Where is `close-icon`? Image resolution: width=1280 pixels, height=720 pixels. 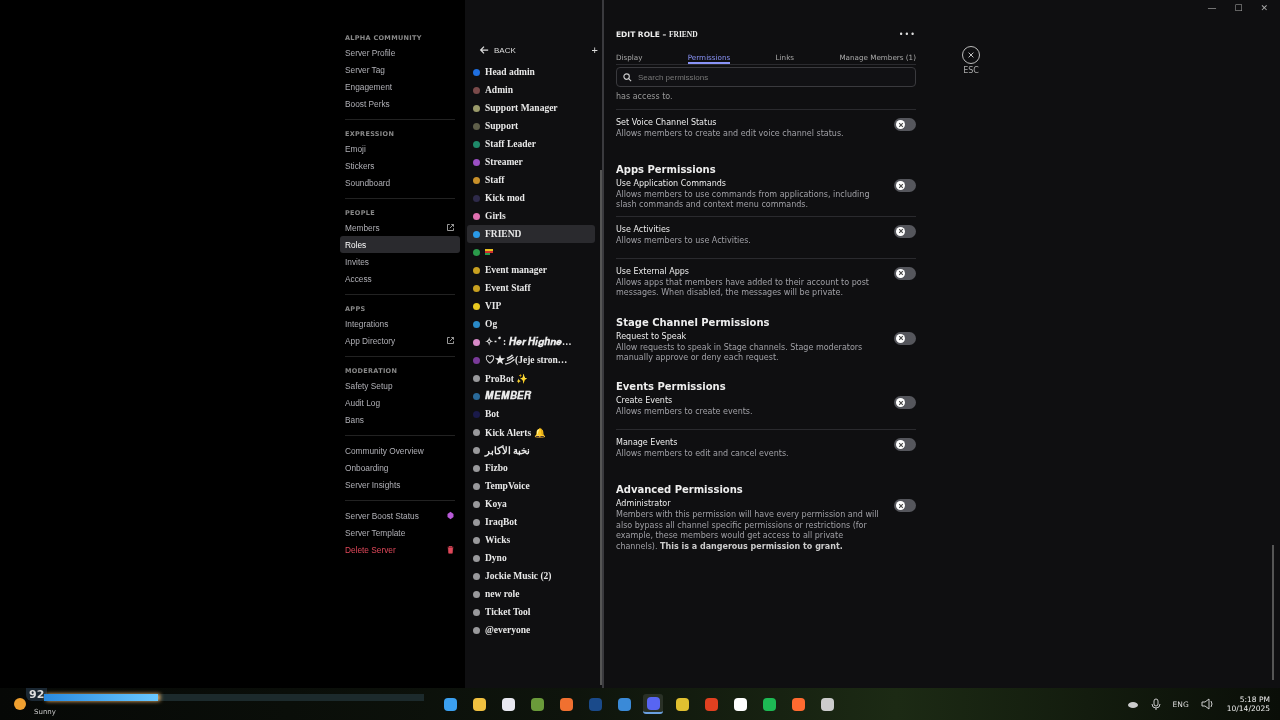
close-icon is located at coordinates (971, 55).